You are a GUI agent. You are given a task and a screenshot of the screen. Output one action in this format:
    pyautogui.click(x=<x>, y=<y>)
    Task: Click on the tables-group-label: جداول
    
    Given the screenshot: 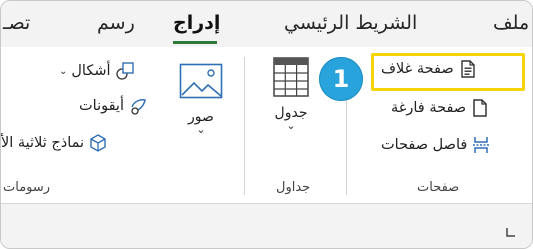 What is the action you would take?
    pyautogui.click(x=293, y=187)
    